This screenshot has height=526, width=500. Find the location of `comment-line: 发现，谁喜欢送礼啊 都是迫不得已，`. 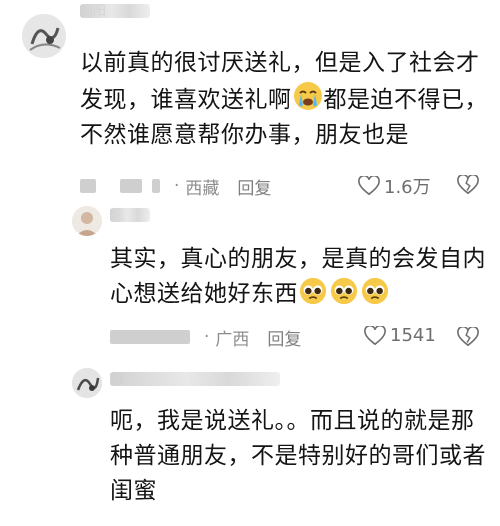

comment-line: 发现，谁喜欢送礼啊 都是迫不得已， is located at coordinates (285, 99).